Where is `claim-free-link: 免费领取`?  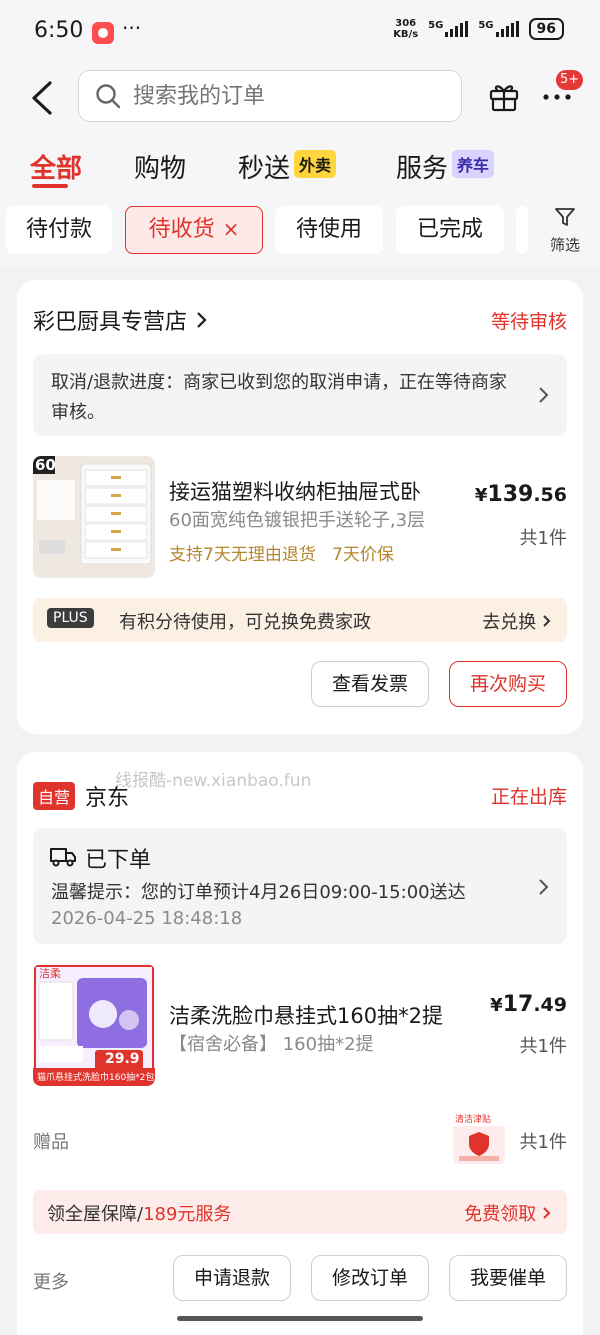
claim-free-link: 免费领取 is located at coordinates (507, 1213).